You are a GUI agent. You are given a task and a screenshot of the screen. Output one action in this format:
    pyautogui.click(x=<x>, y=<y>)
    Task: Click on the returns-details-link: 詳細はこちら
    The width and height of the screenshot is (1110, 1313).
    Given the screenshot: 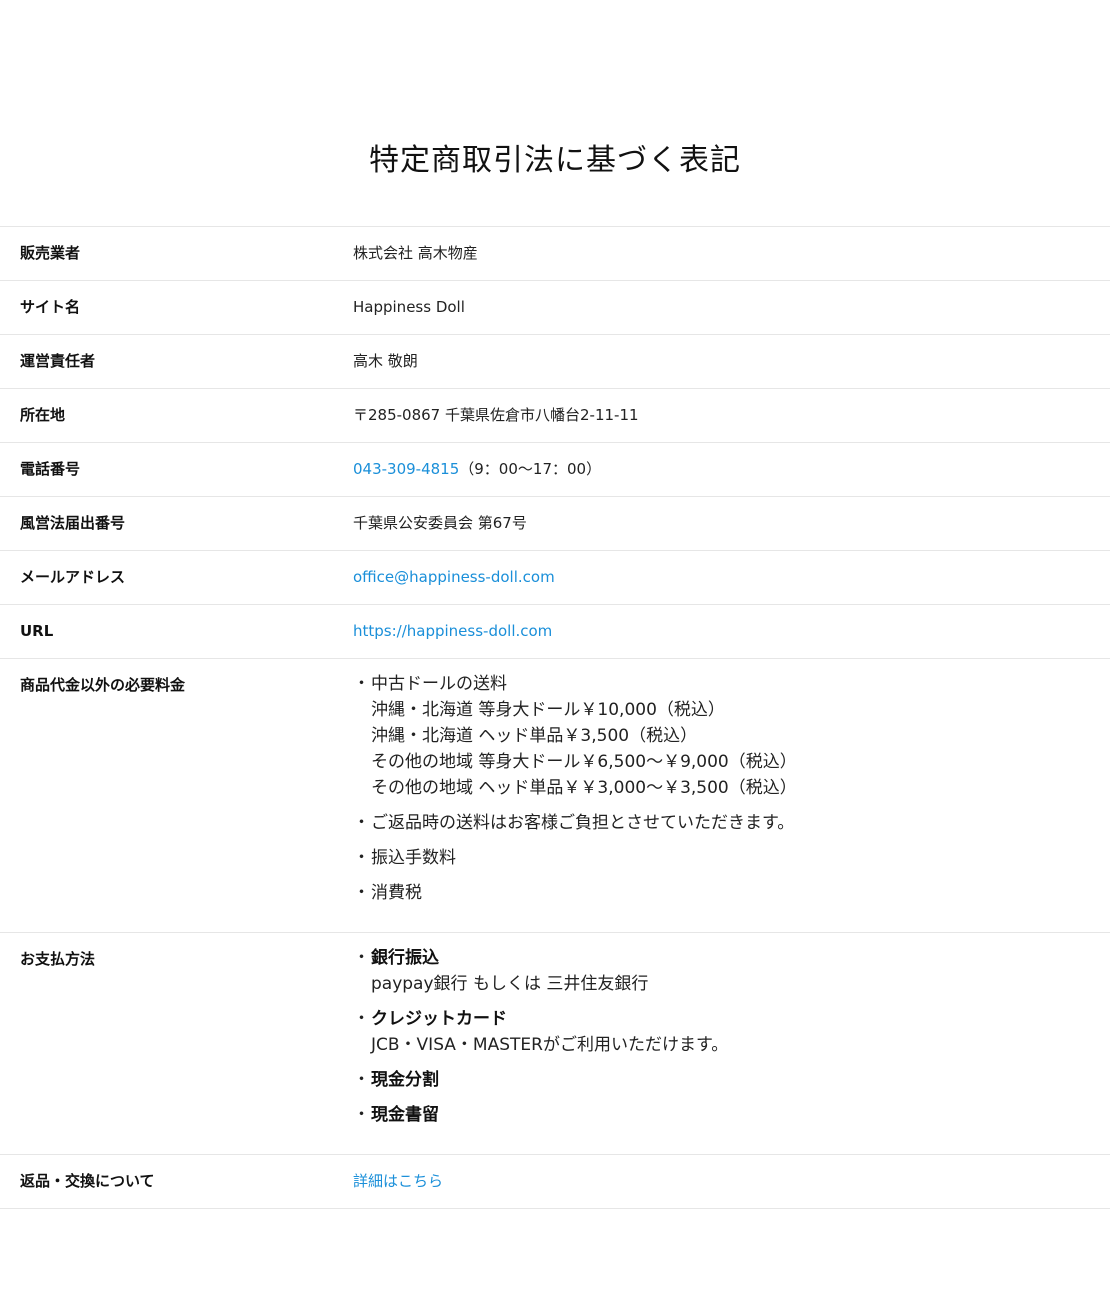 What is the action you would take?
    pyautogui.click(x=398, y=1181)
    